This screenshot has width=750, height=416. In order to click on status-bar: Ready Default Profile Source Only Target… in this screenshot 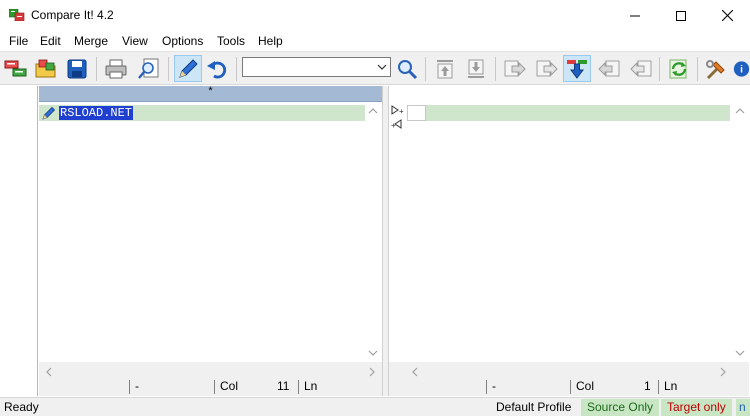, I will do `click(375, 406)`.